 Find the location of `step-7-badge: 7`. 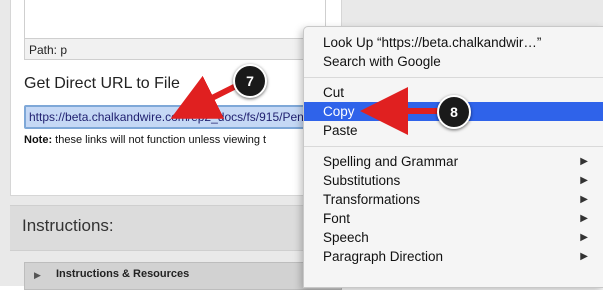

step-7-badge: 7 is located at coordinates (250, 81).